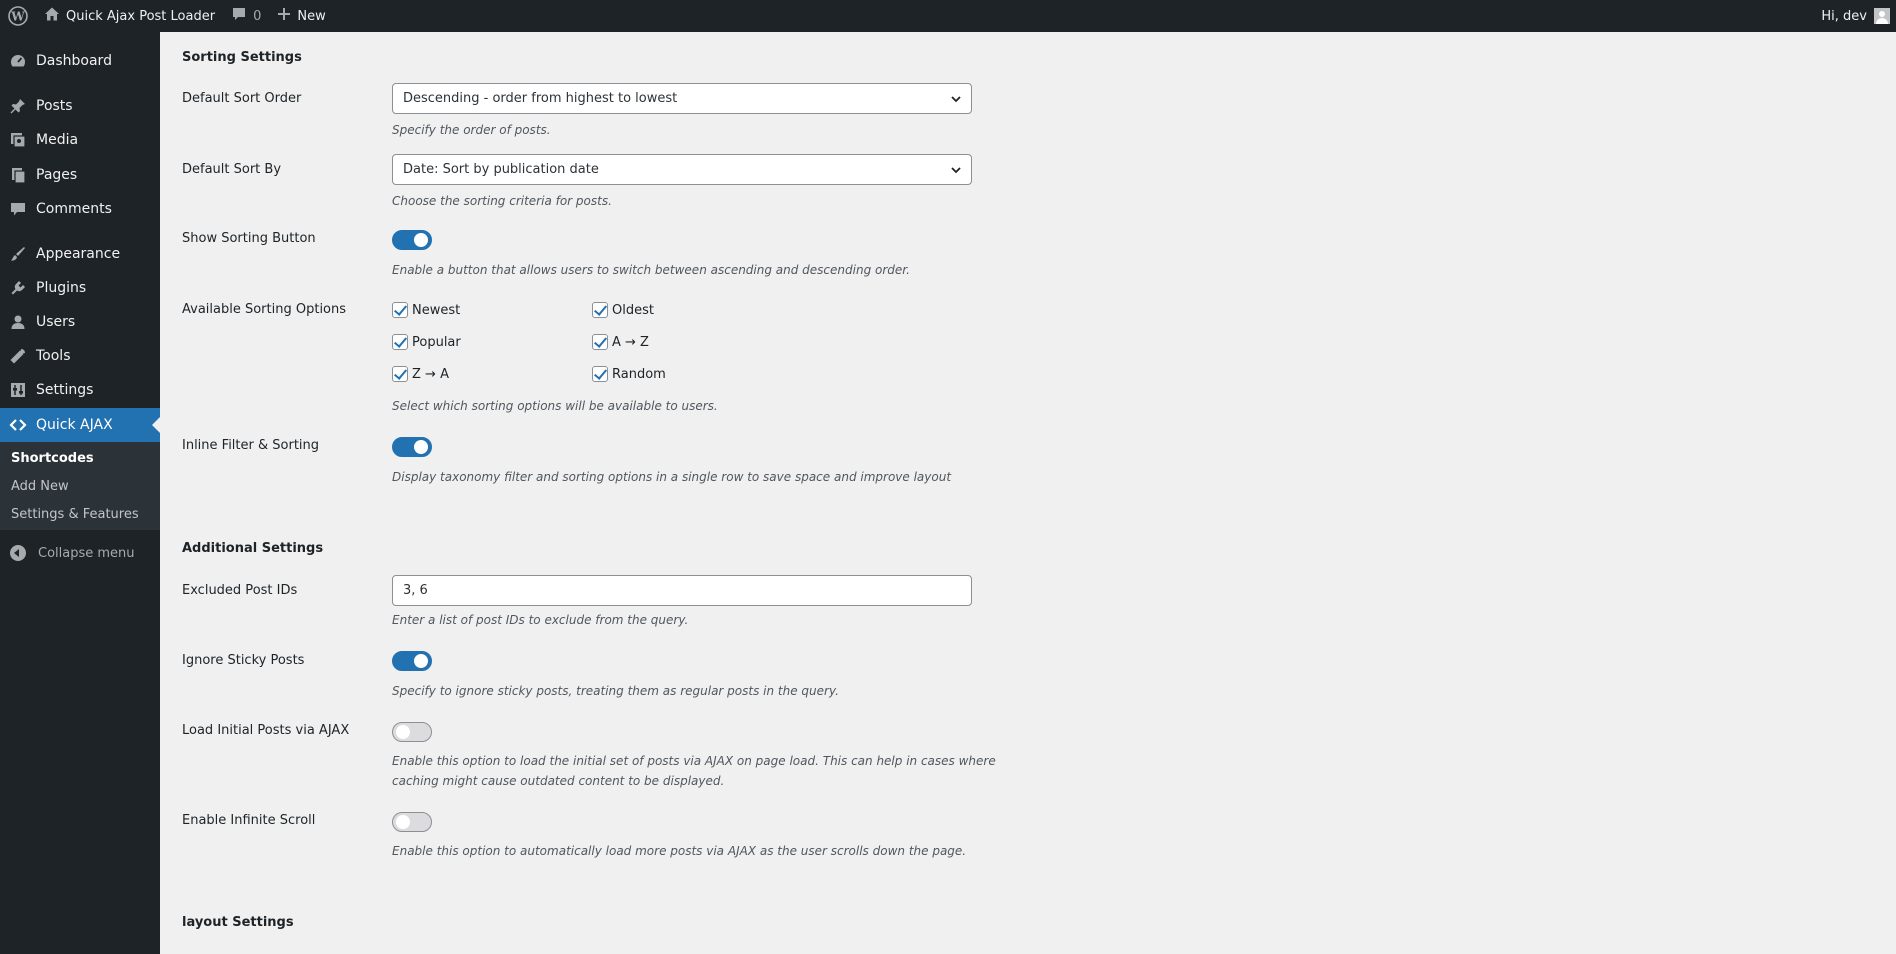 The height and width of the screenshot is (954, 1896). What do you see at coordinates (243, 660) in the screenshot?
I see `ignore-sticky-label: Ignore Sticky Posts` at bounding box center [243, 660].